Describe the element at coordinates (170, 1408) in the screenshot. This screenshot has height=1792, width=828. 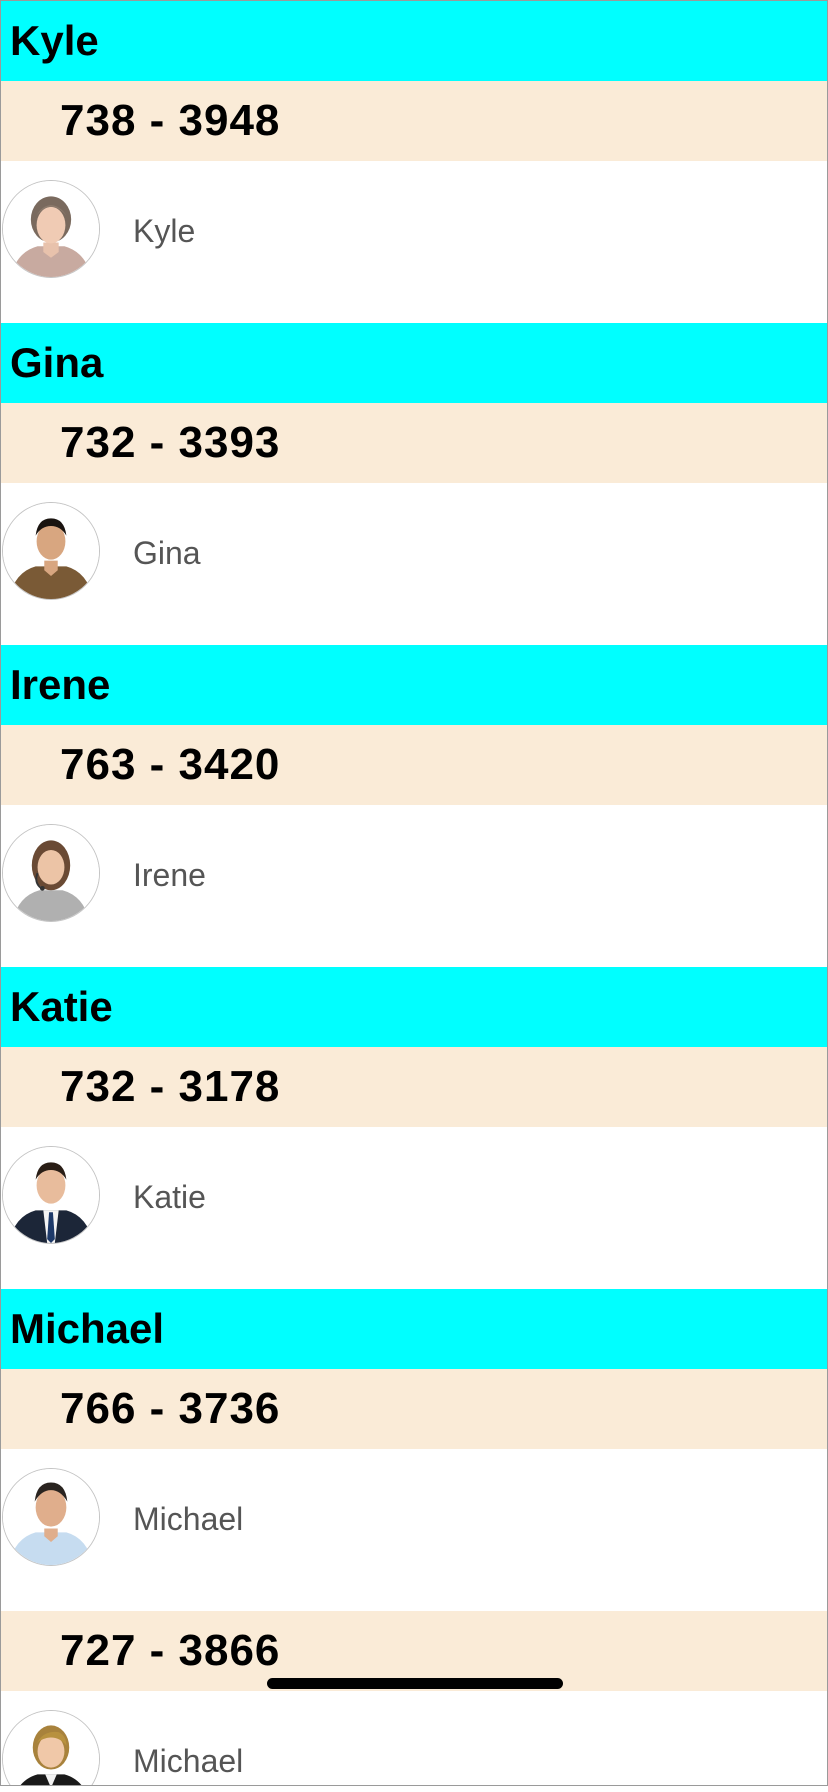
I see `phone-number: 766 - 3736` at that location.